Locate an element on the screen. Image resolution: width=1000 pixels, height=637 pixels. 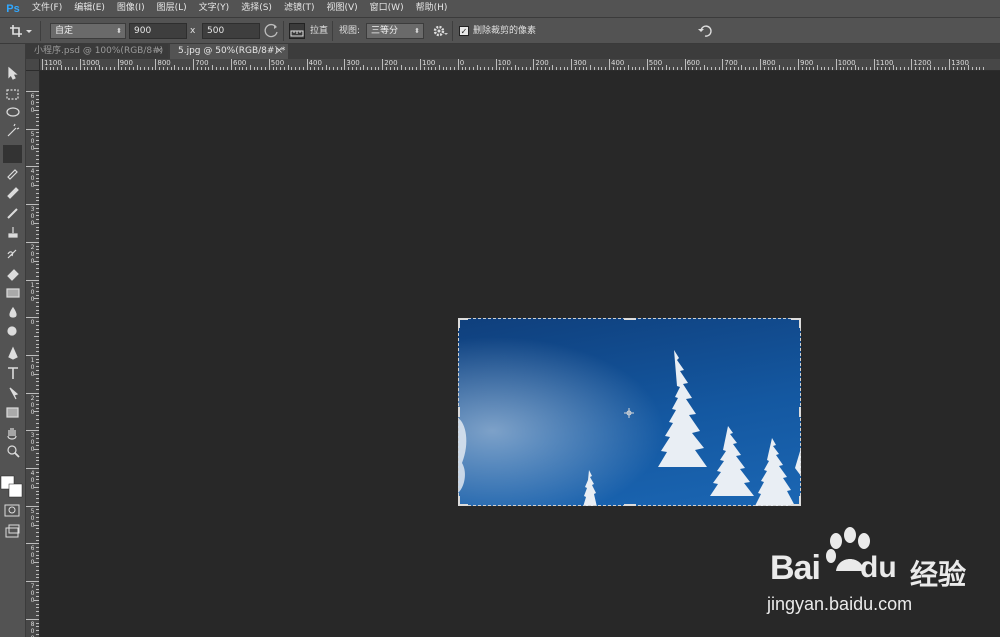
menu-filter: 滤镜(T) is located at coordinates (299, 8).